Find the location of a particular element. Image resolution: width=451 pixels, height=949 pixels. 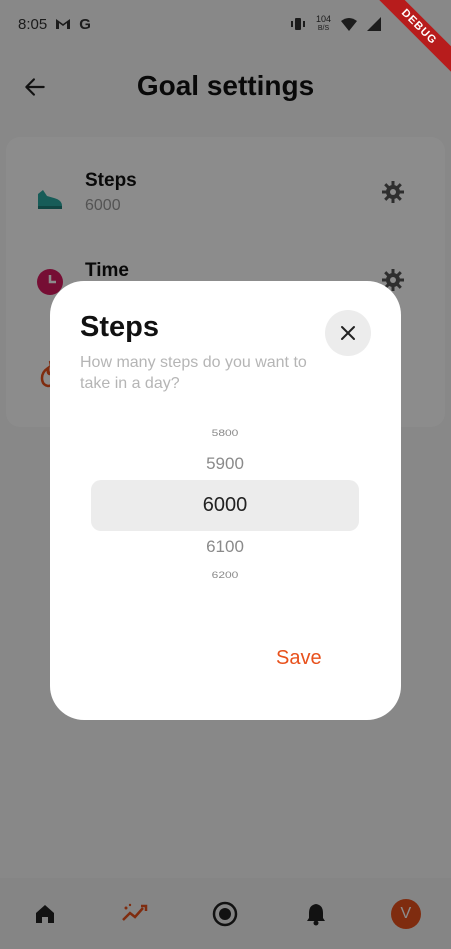

picker-item: 6100 is located at coordinates (225, 547).